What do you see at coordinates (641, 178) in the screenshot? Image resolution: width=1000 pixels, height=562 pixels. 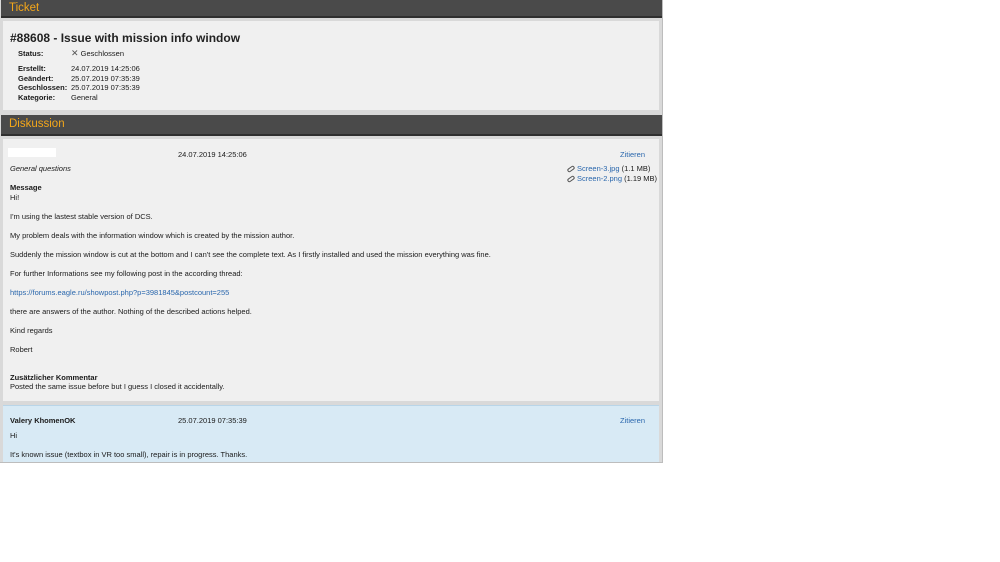 I see `attachment-size: (1.19 MB)` at bounding box center [641, 178].